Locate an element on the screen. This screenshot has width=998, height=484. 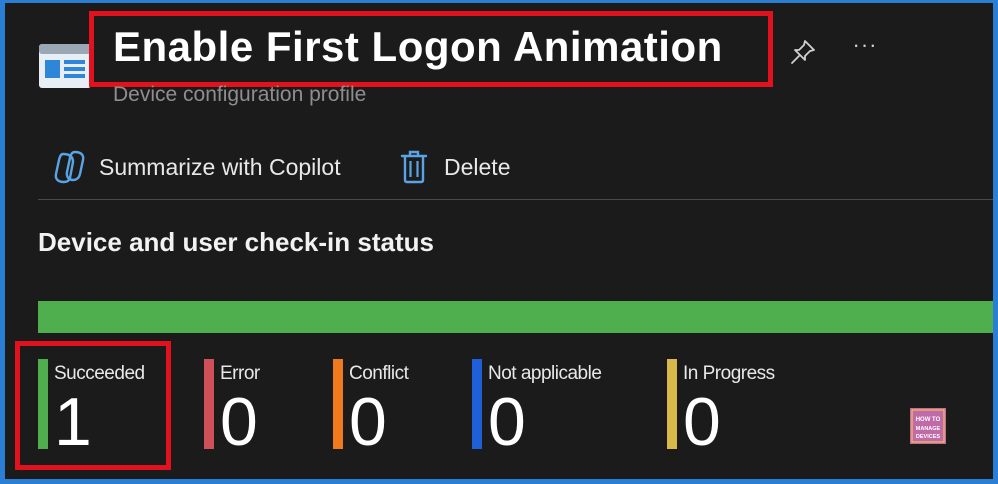
stat-label: Conflict is located at coordinates (379, 373).